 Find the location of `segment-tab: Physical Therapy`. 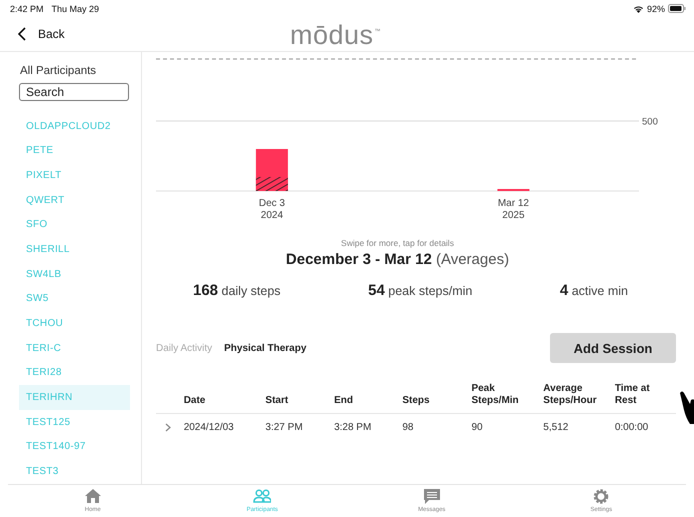

segment-tab: Physical Therapy is located at coordinates (265, 348).